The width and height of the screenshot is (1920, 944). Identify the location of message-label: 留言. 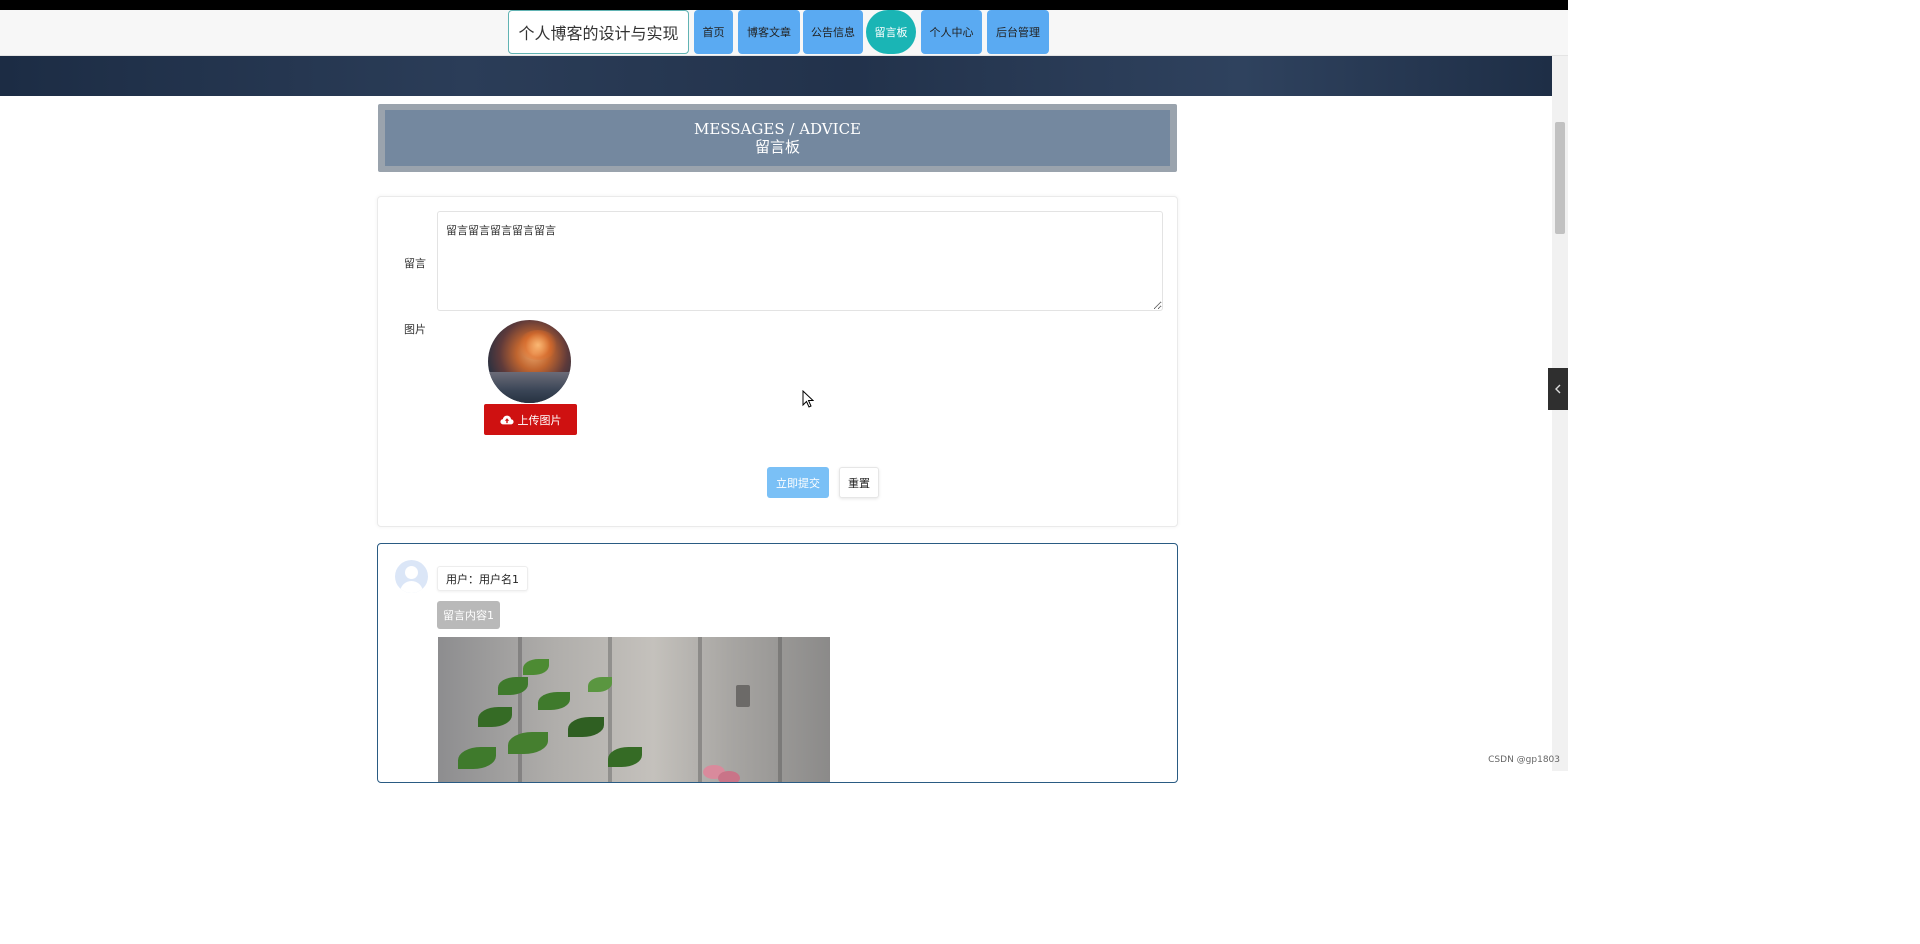
(415, 263).